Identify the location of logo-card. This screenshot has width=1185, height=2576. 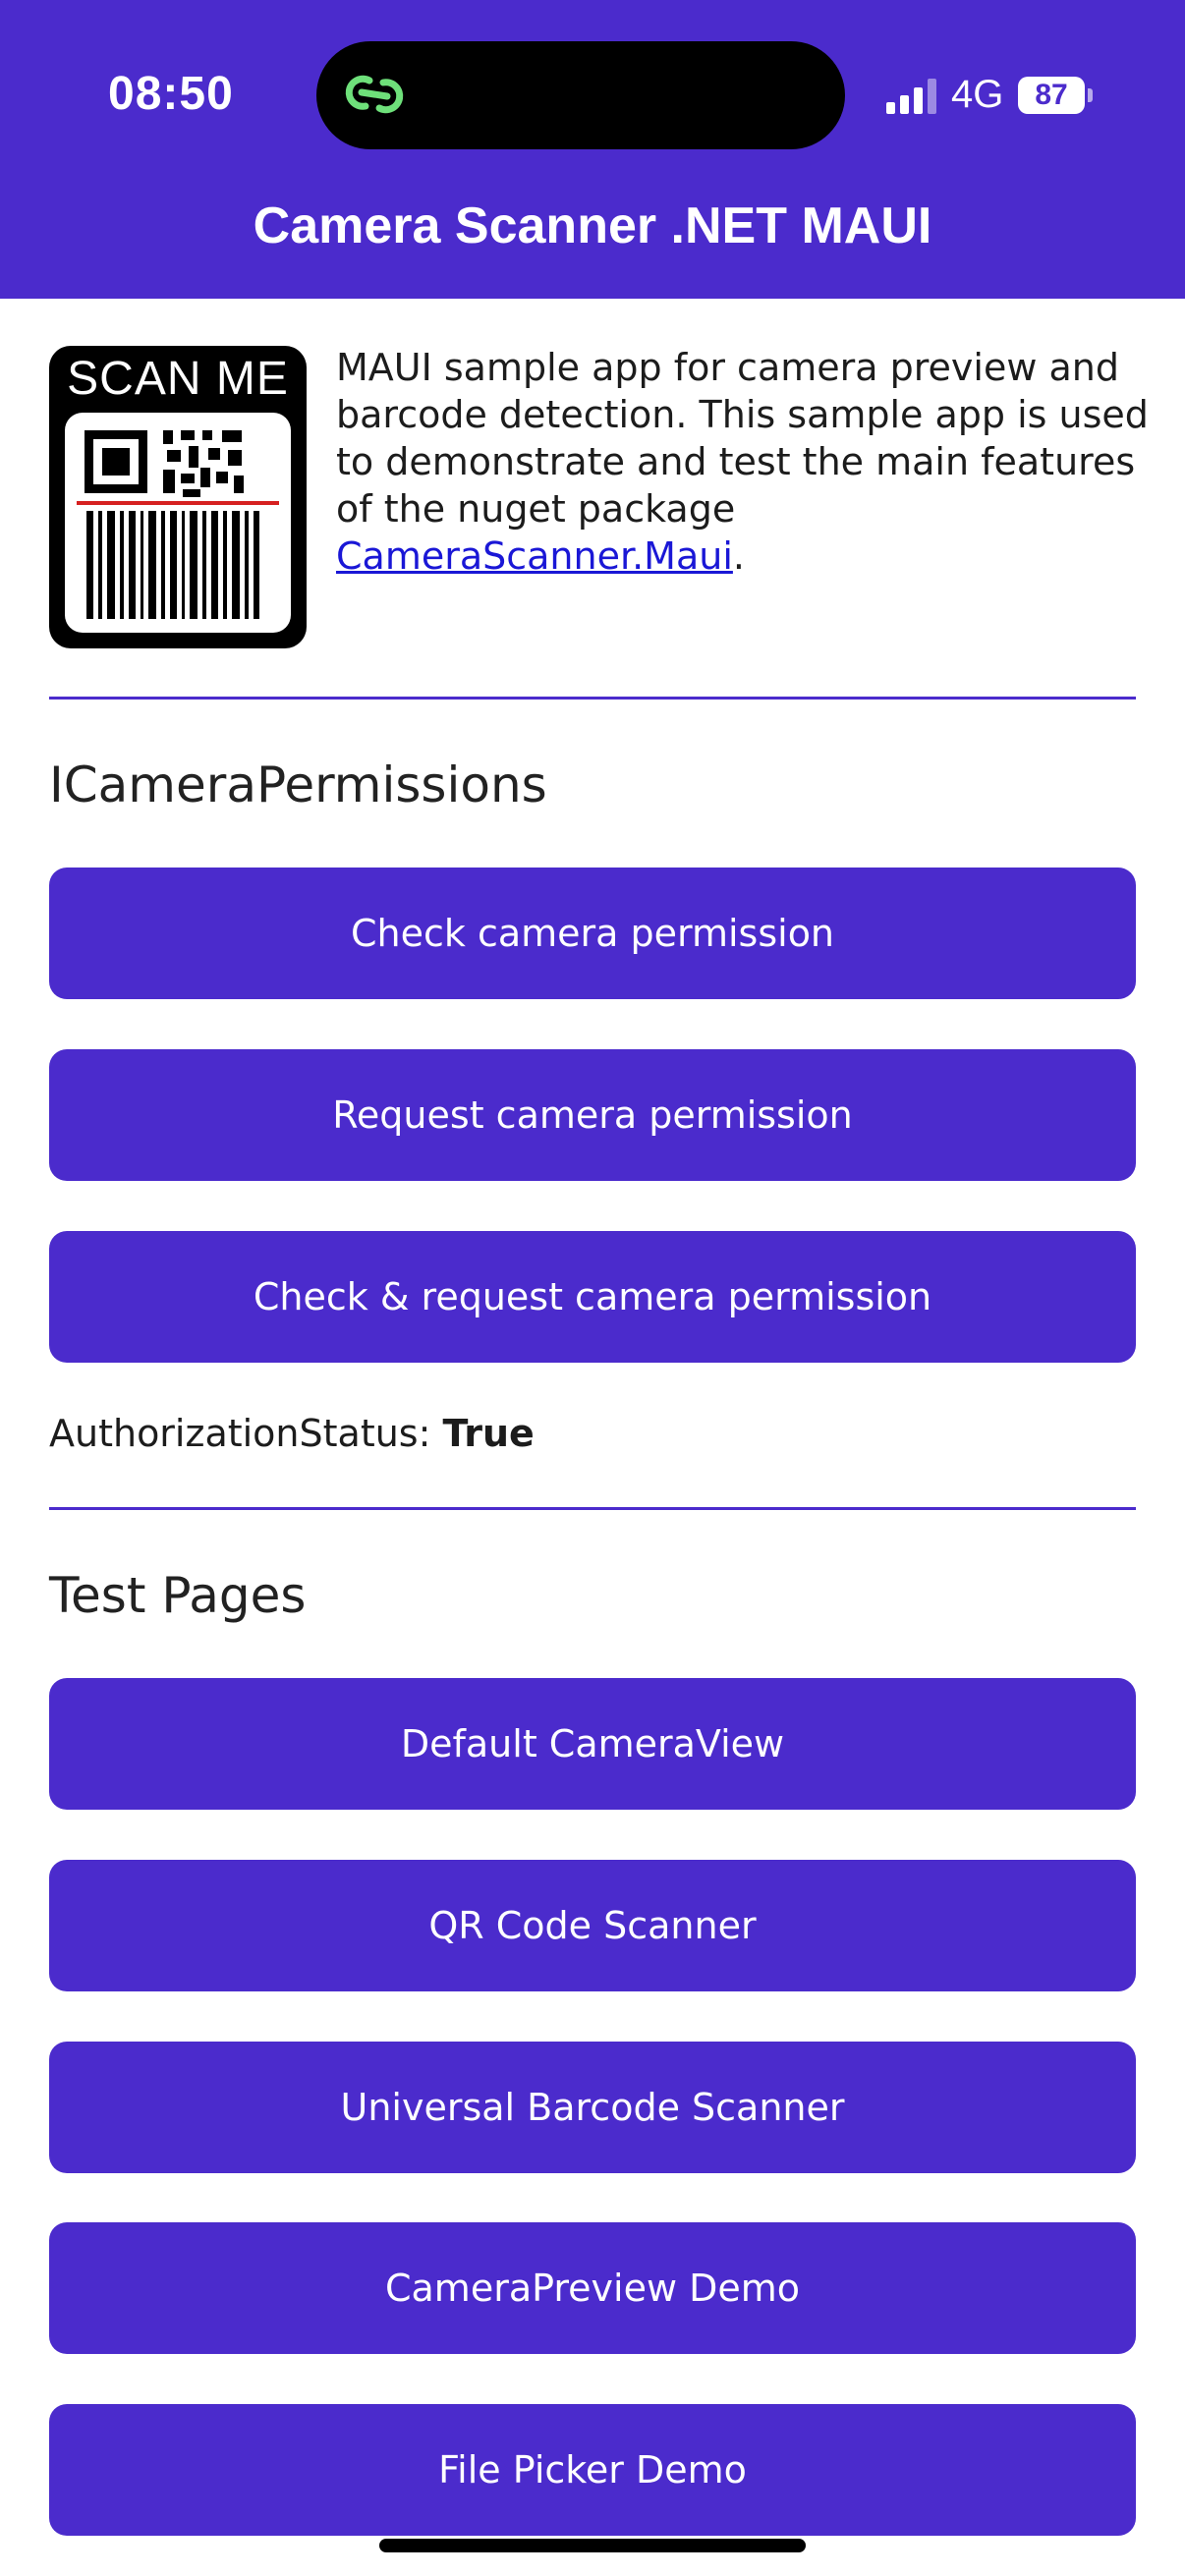
(178, 523).